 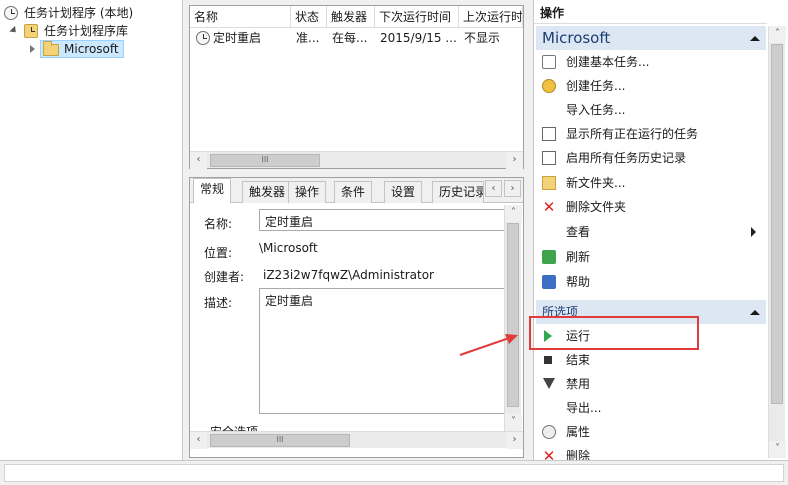 What do you see at coordinates (493, 188) in the screenshot?
I see `tab-scroll-left-icon: ‹` at bounding box center [493, 188].